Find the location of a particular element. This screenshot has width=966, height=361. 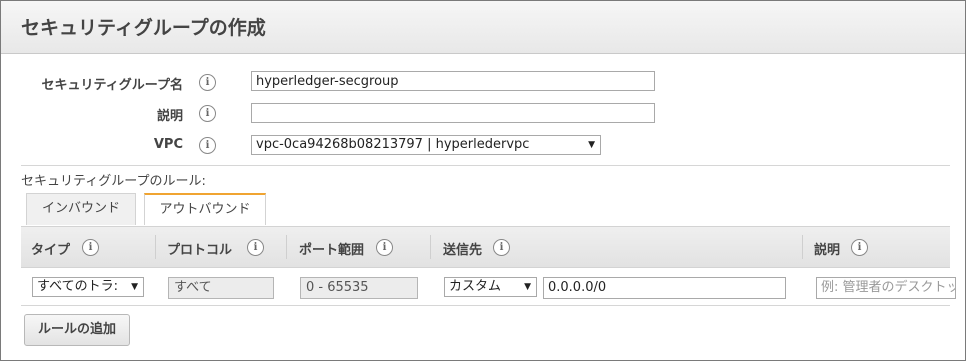

tab-inbound: インバウンド is located at coordinates (81, 209).